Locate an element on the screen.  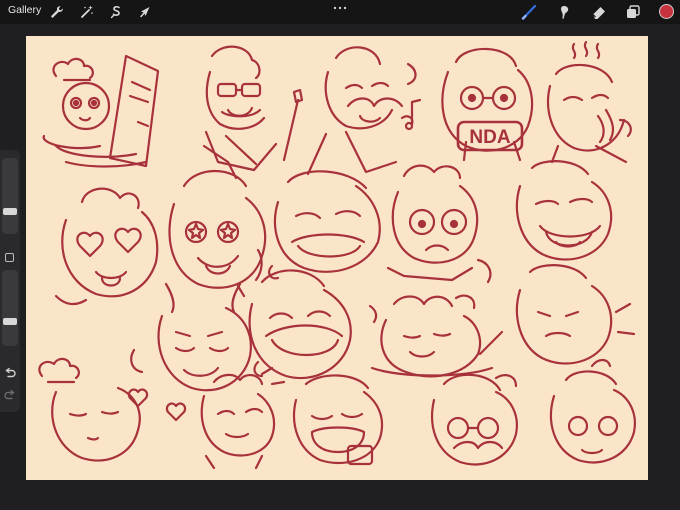
brush-opacity-knob is located at coordinates (10, 322).